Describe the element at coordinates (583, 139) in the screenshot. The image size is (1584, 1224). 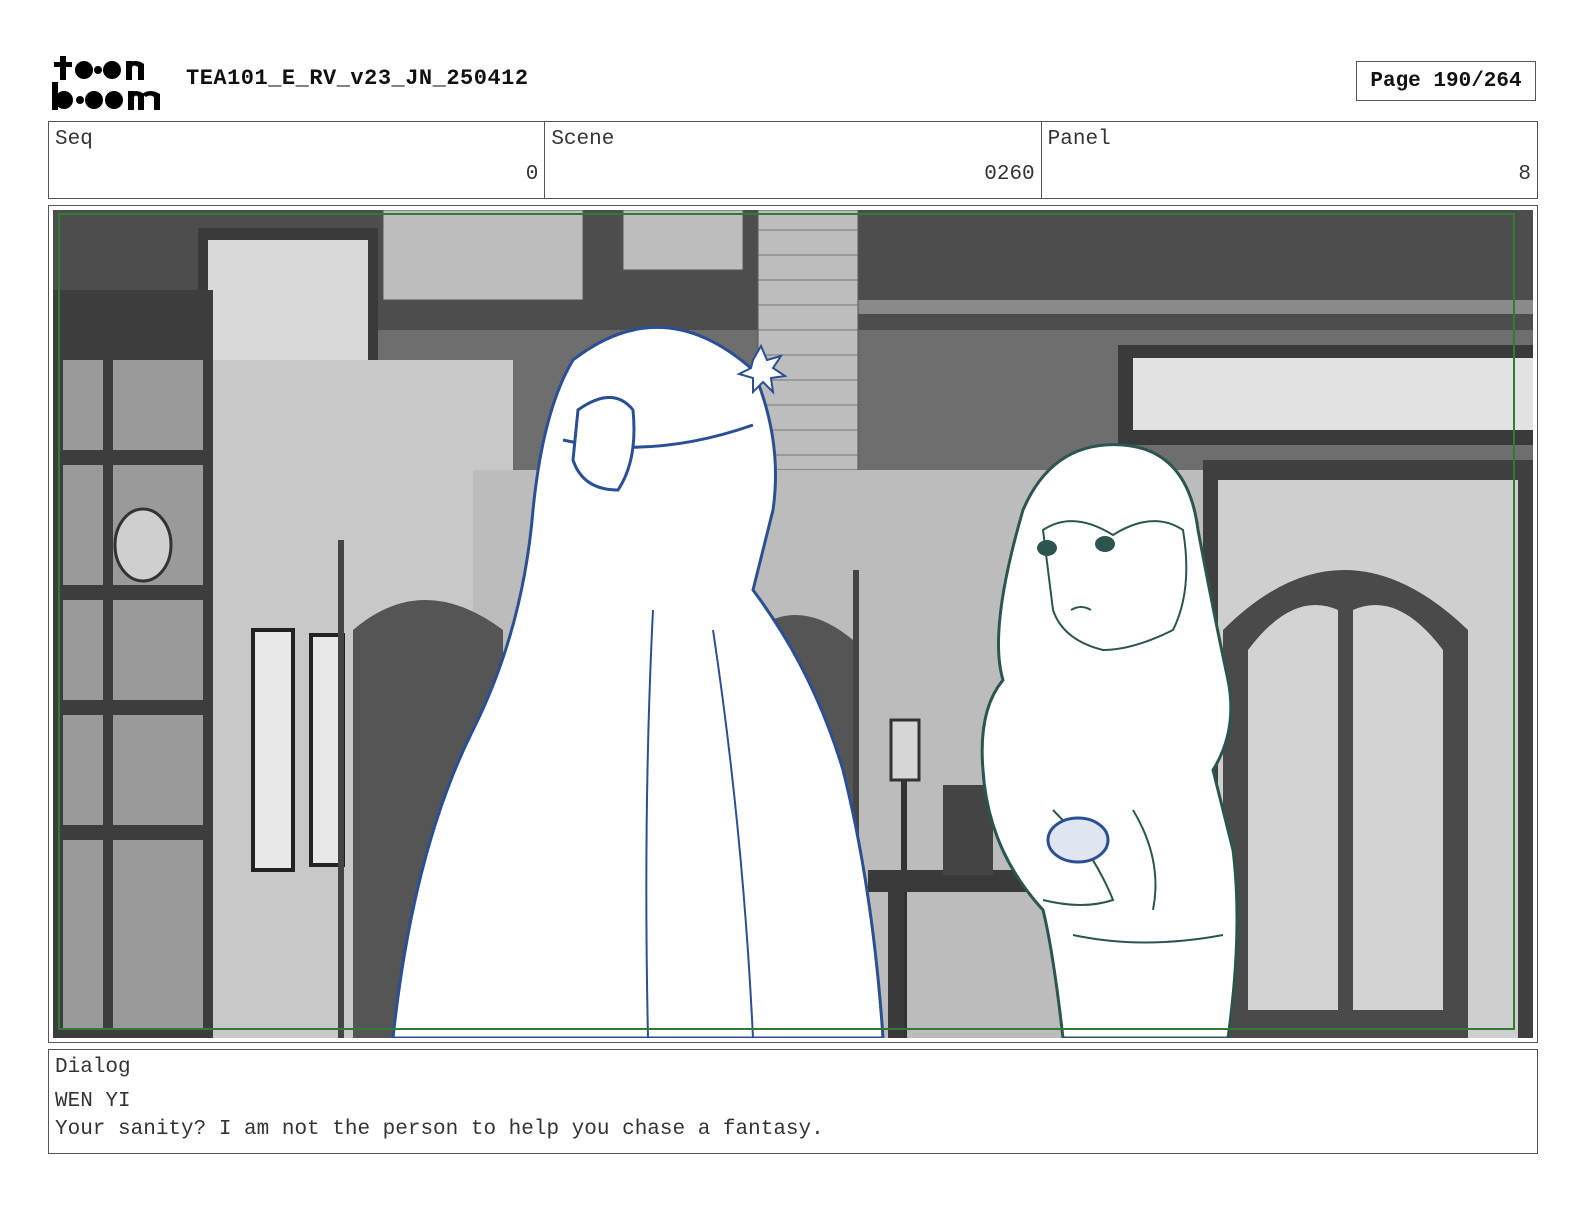
I see `scene-label: Scene` at that location.